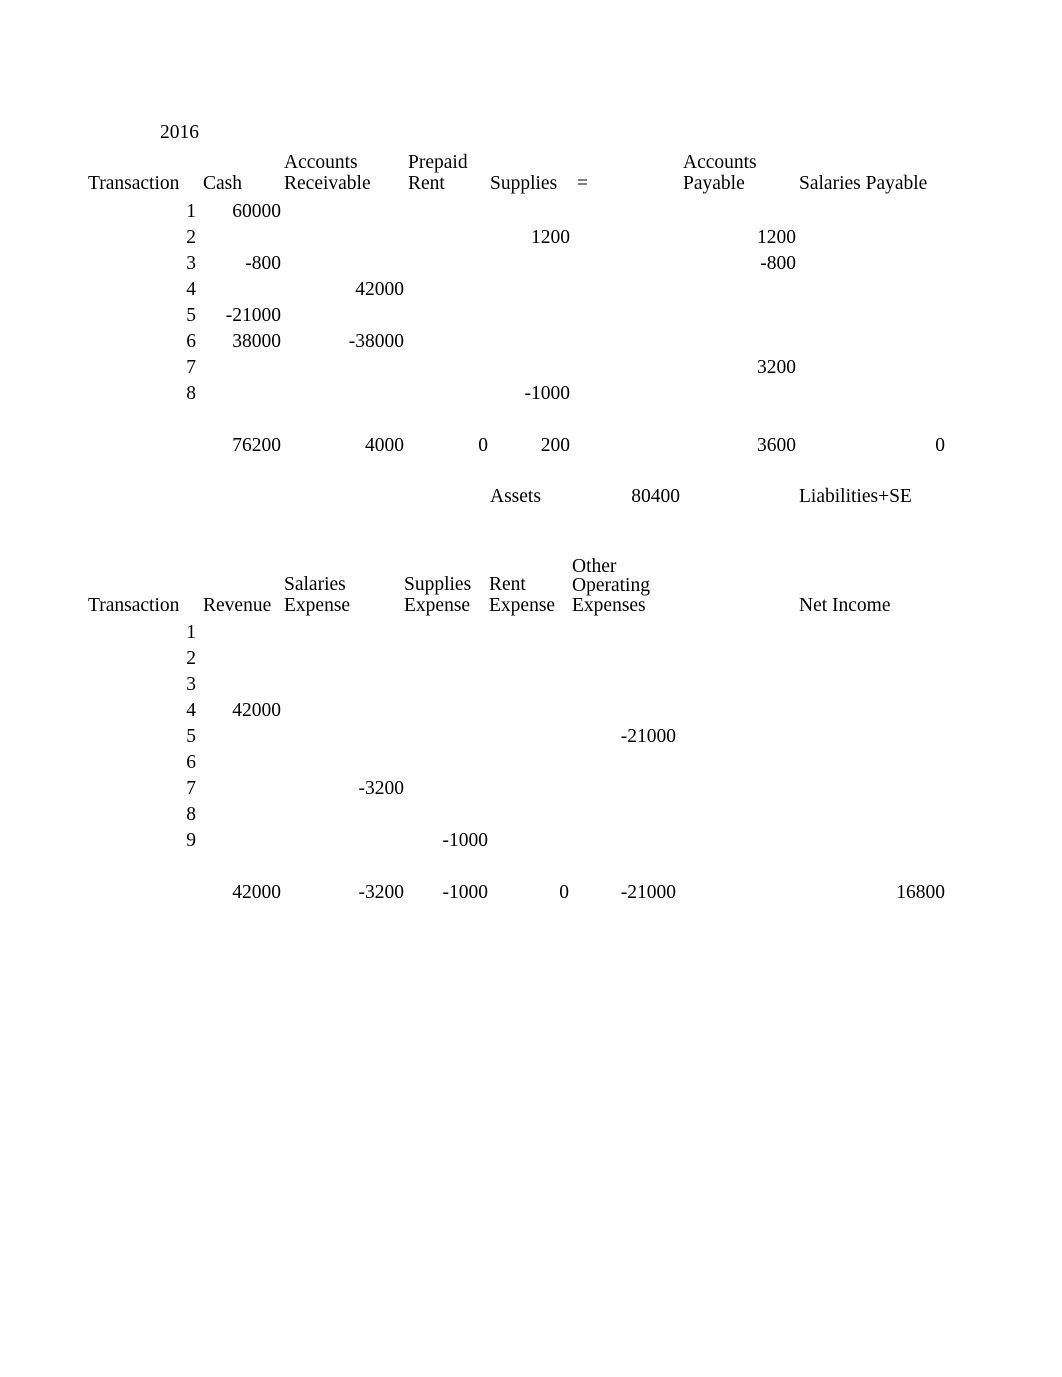  I want to click on cell-accounts-receivable: 42000, so click(379, 289).